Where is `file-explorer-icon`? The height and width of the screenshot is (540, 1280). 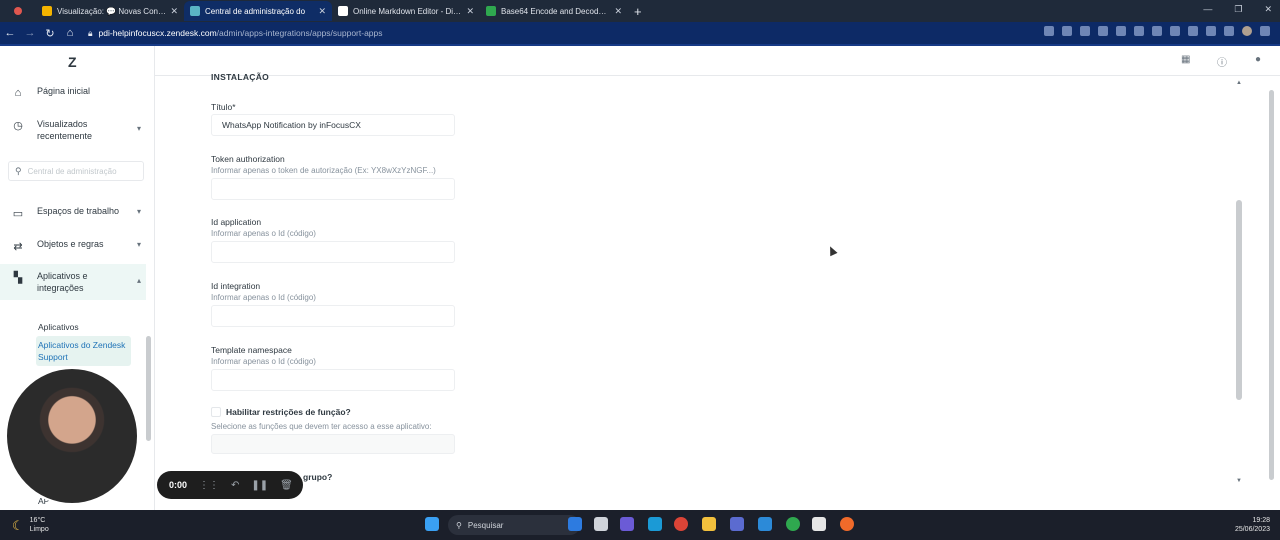
file-explorer-icon is located at coordinates (709, 524).